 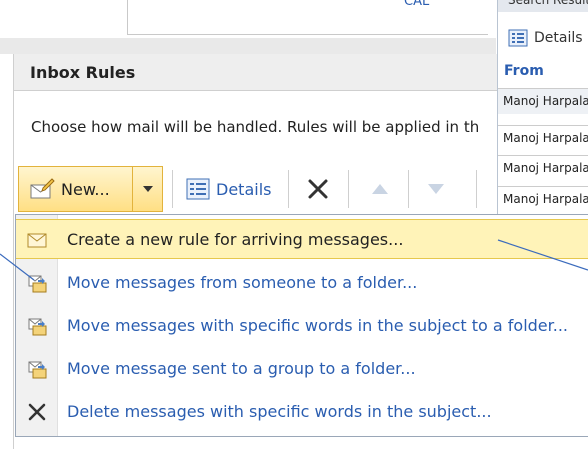 I want to click on search-details-label: Details, so click(x=558, y=38).